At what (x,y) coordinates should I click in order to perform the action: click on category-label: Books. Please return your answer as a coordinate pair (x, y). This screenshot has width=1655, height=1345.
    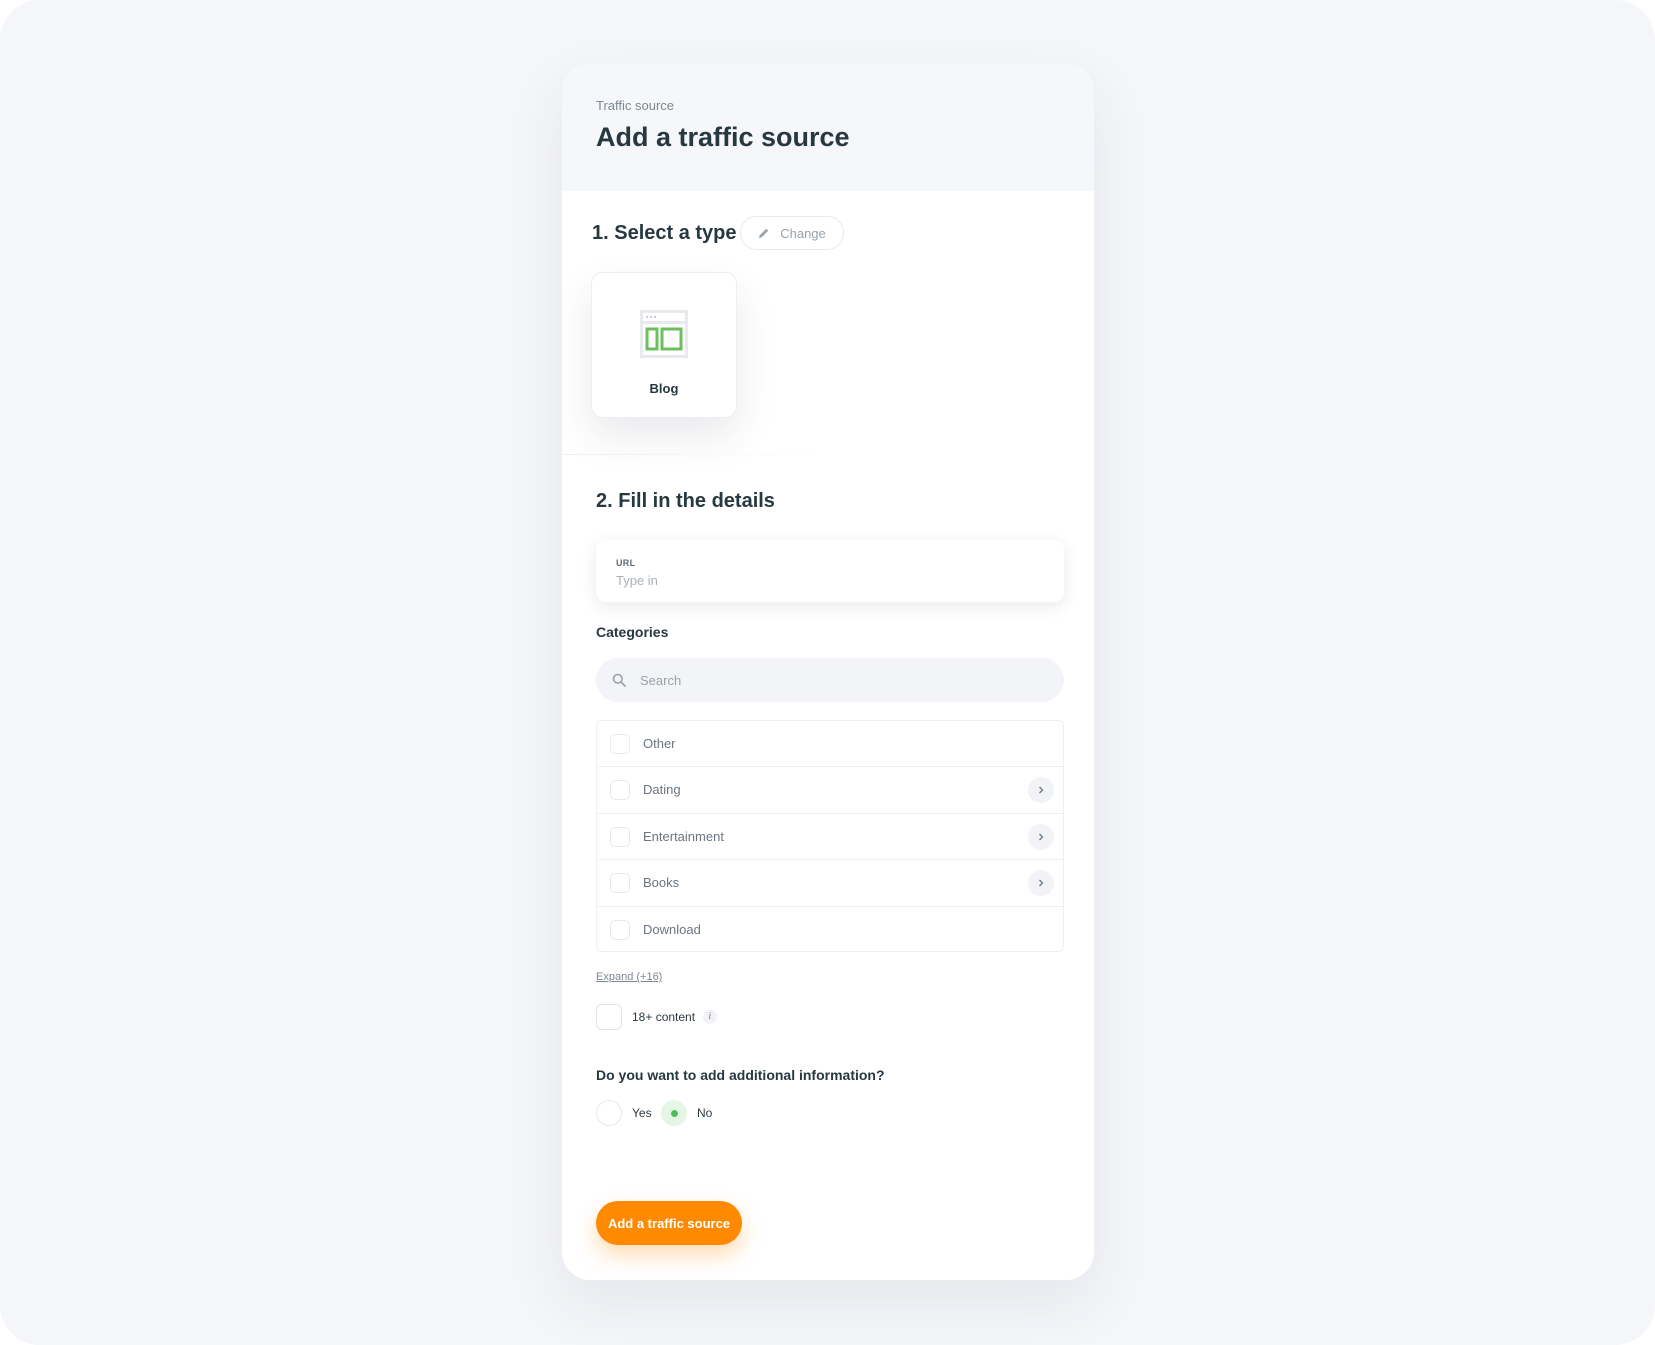
    Looking at the image, I should click on (661, 883).